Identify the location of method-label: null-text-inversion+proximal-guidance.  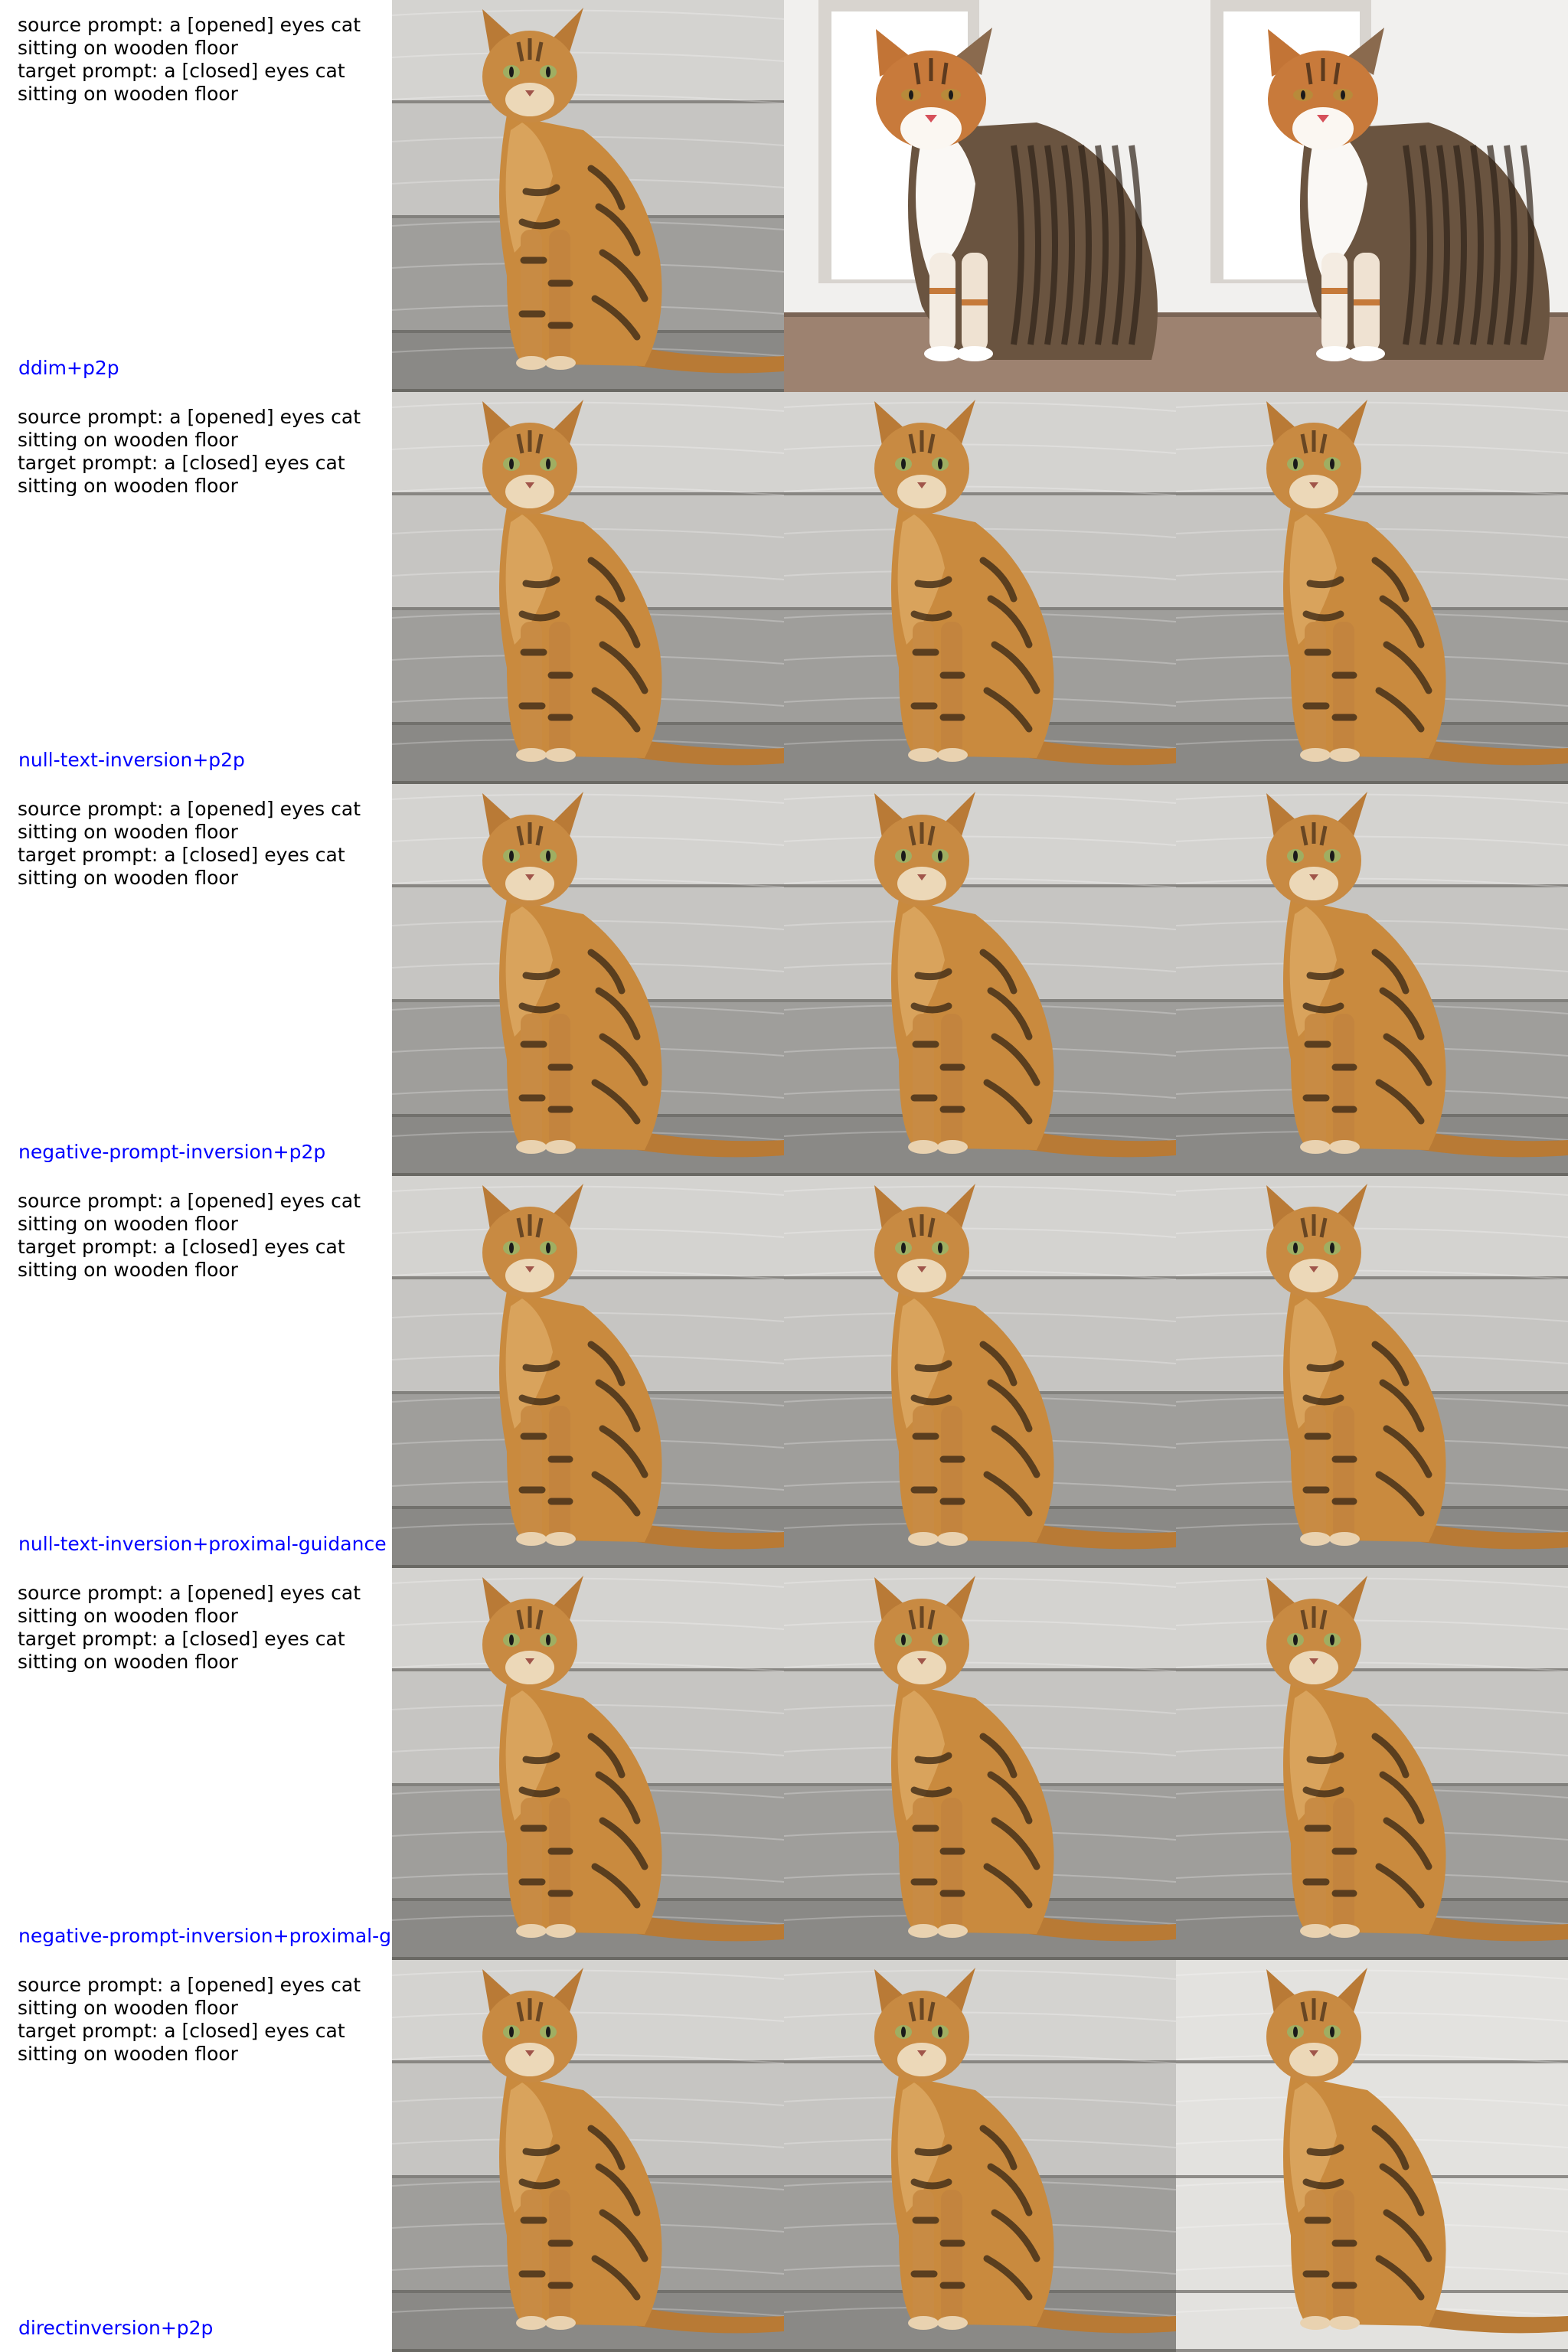
(202, 1544).